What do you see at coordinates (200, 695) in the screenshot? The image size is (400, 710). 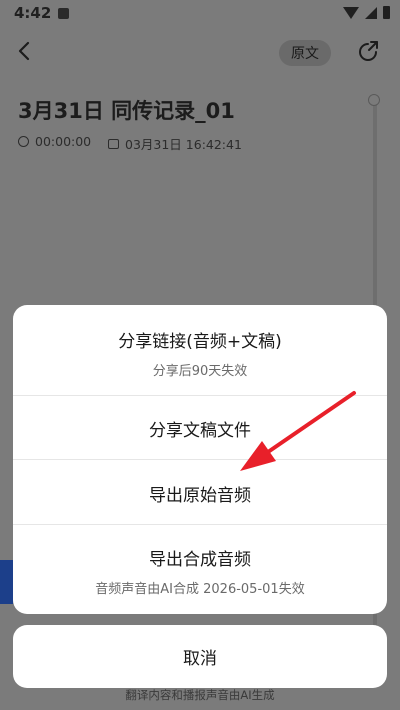 I see `ai-generated-note: 翻译内容和播报声音由AI生成` at bounding box center [200, 695].